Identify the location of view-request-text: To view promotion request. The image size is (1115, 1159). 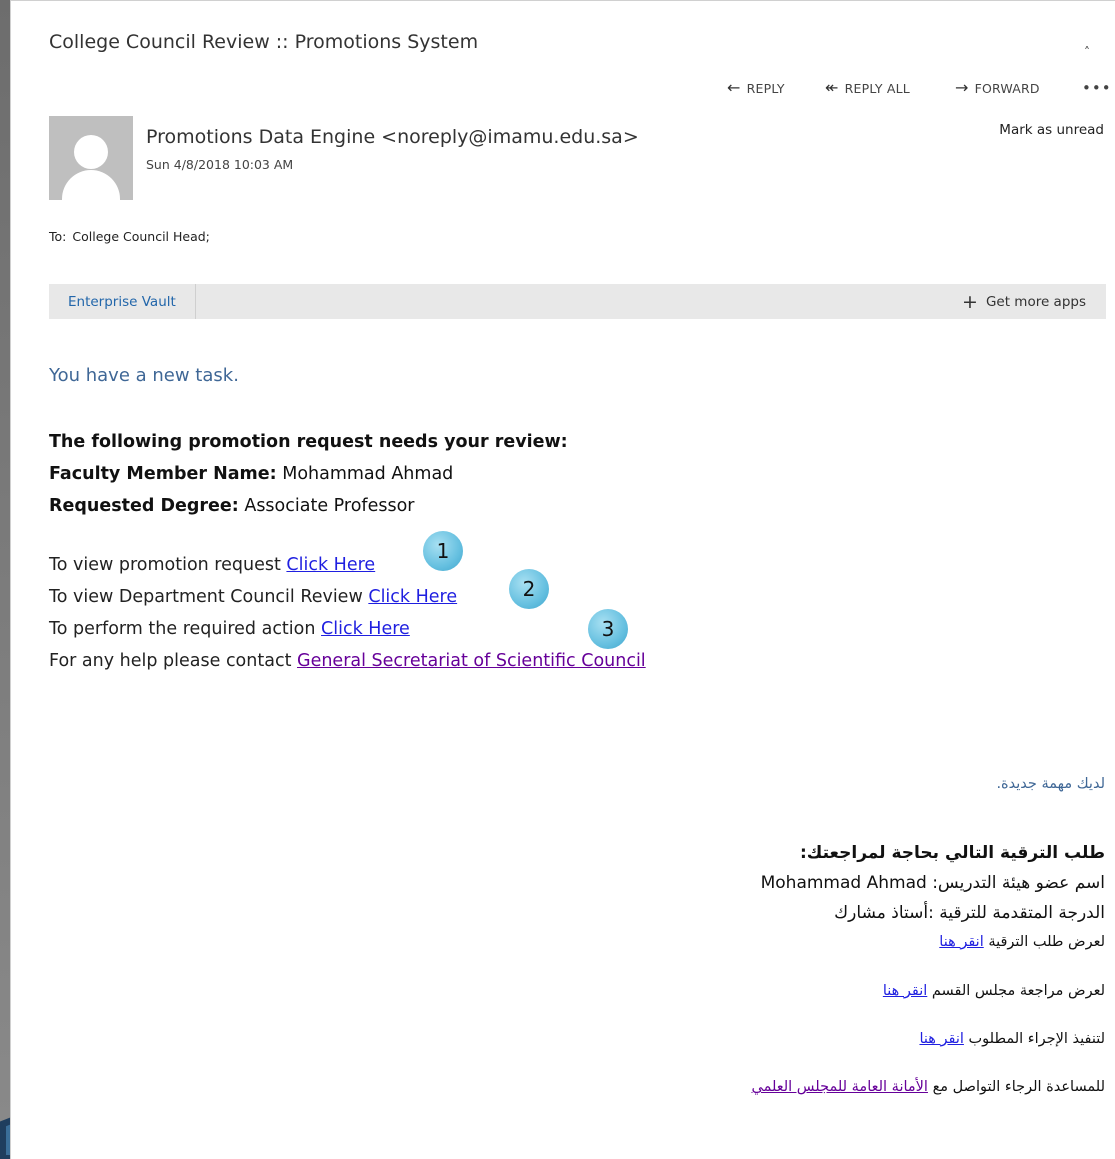
(165, 565).